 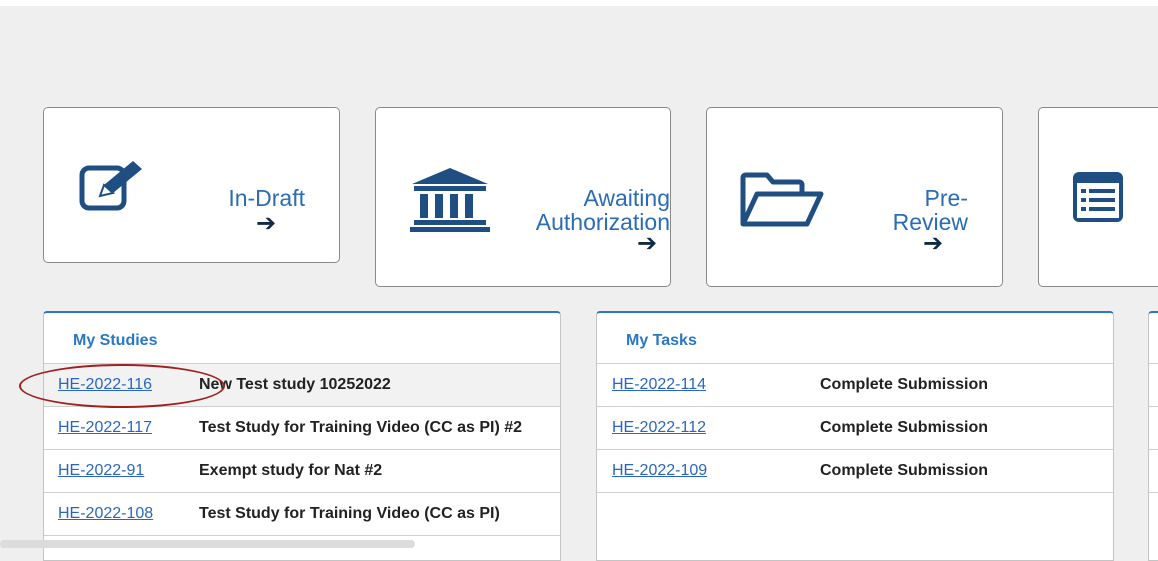 I want to click on task-id-link: HE-2022-114, so click(x=659, y=385).